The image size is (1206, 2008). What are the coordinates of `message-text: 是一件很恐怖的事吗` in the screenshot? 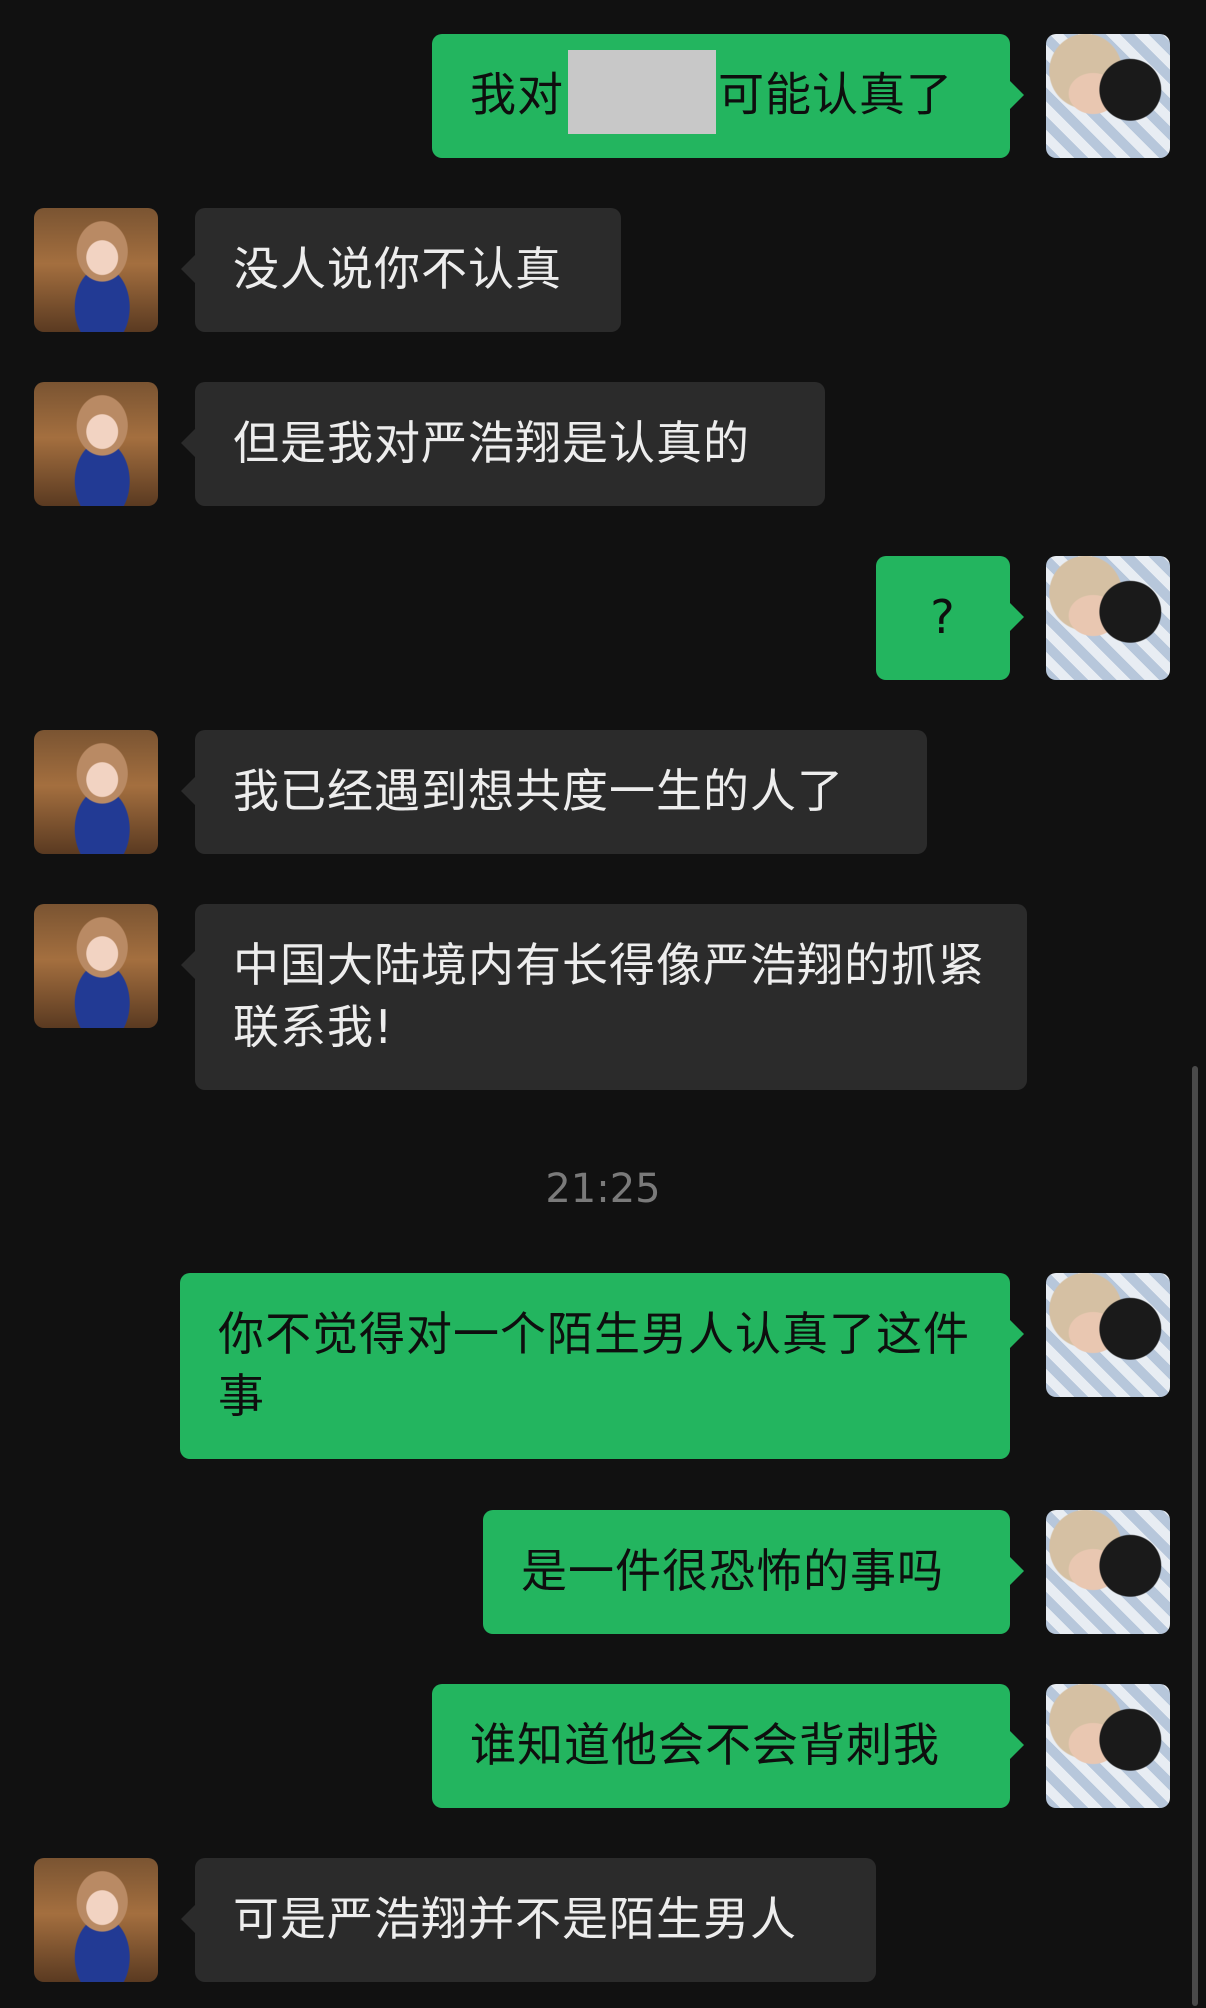 It's located at (732, 1571).